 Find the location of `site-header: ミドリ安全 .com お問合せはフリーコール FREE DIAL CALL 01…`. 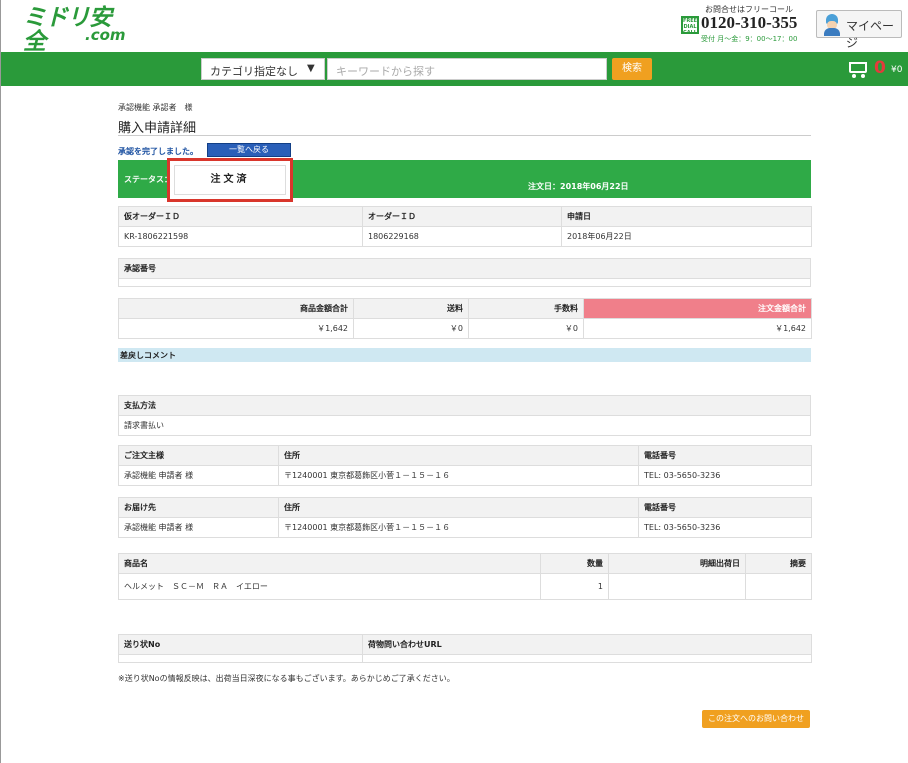

site-header: ミドリ安全 .com お問合せはフリーコール FREE DIAL CALL 01… is located at coordinates (454, 27).